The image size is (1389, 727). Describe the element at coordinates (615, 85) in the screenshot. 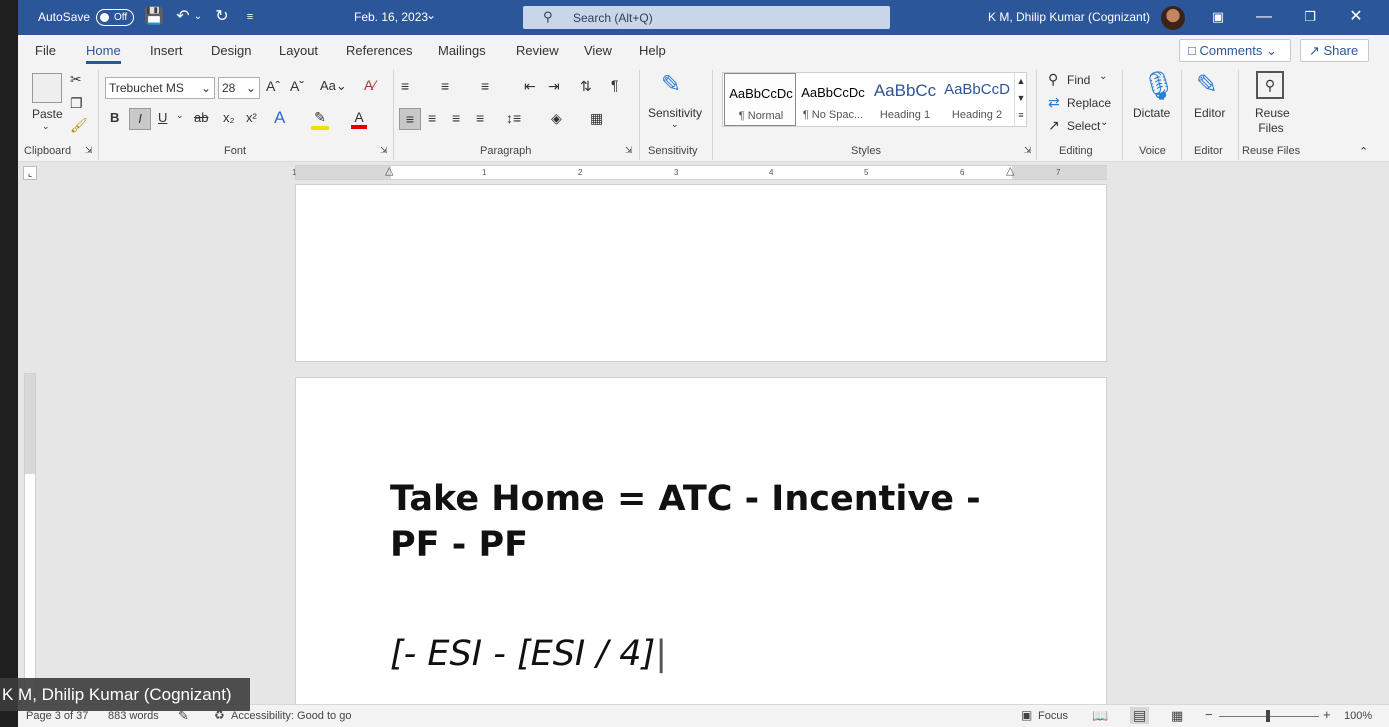

I see `show-marks-icon: ¶` at that location.